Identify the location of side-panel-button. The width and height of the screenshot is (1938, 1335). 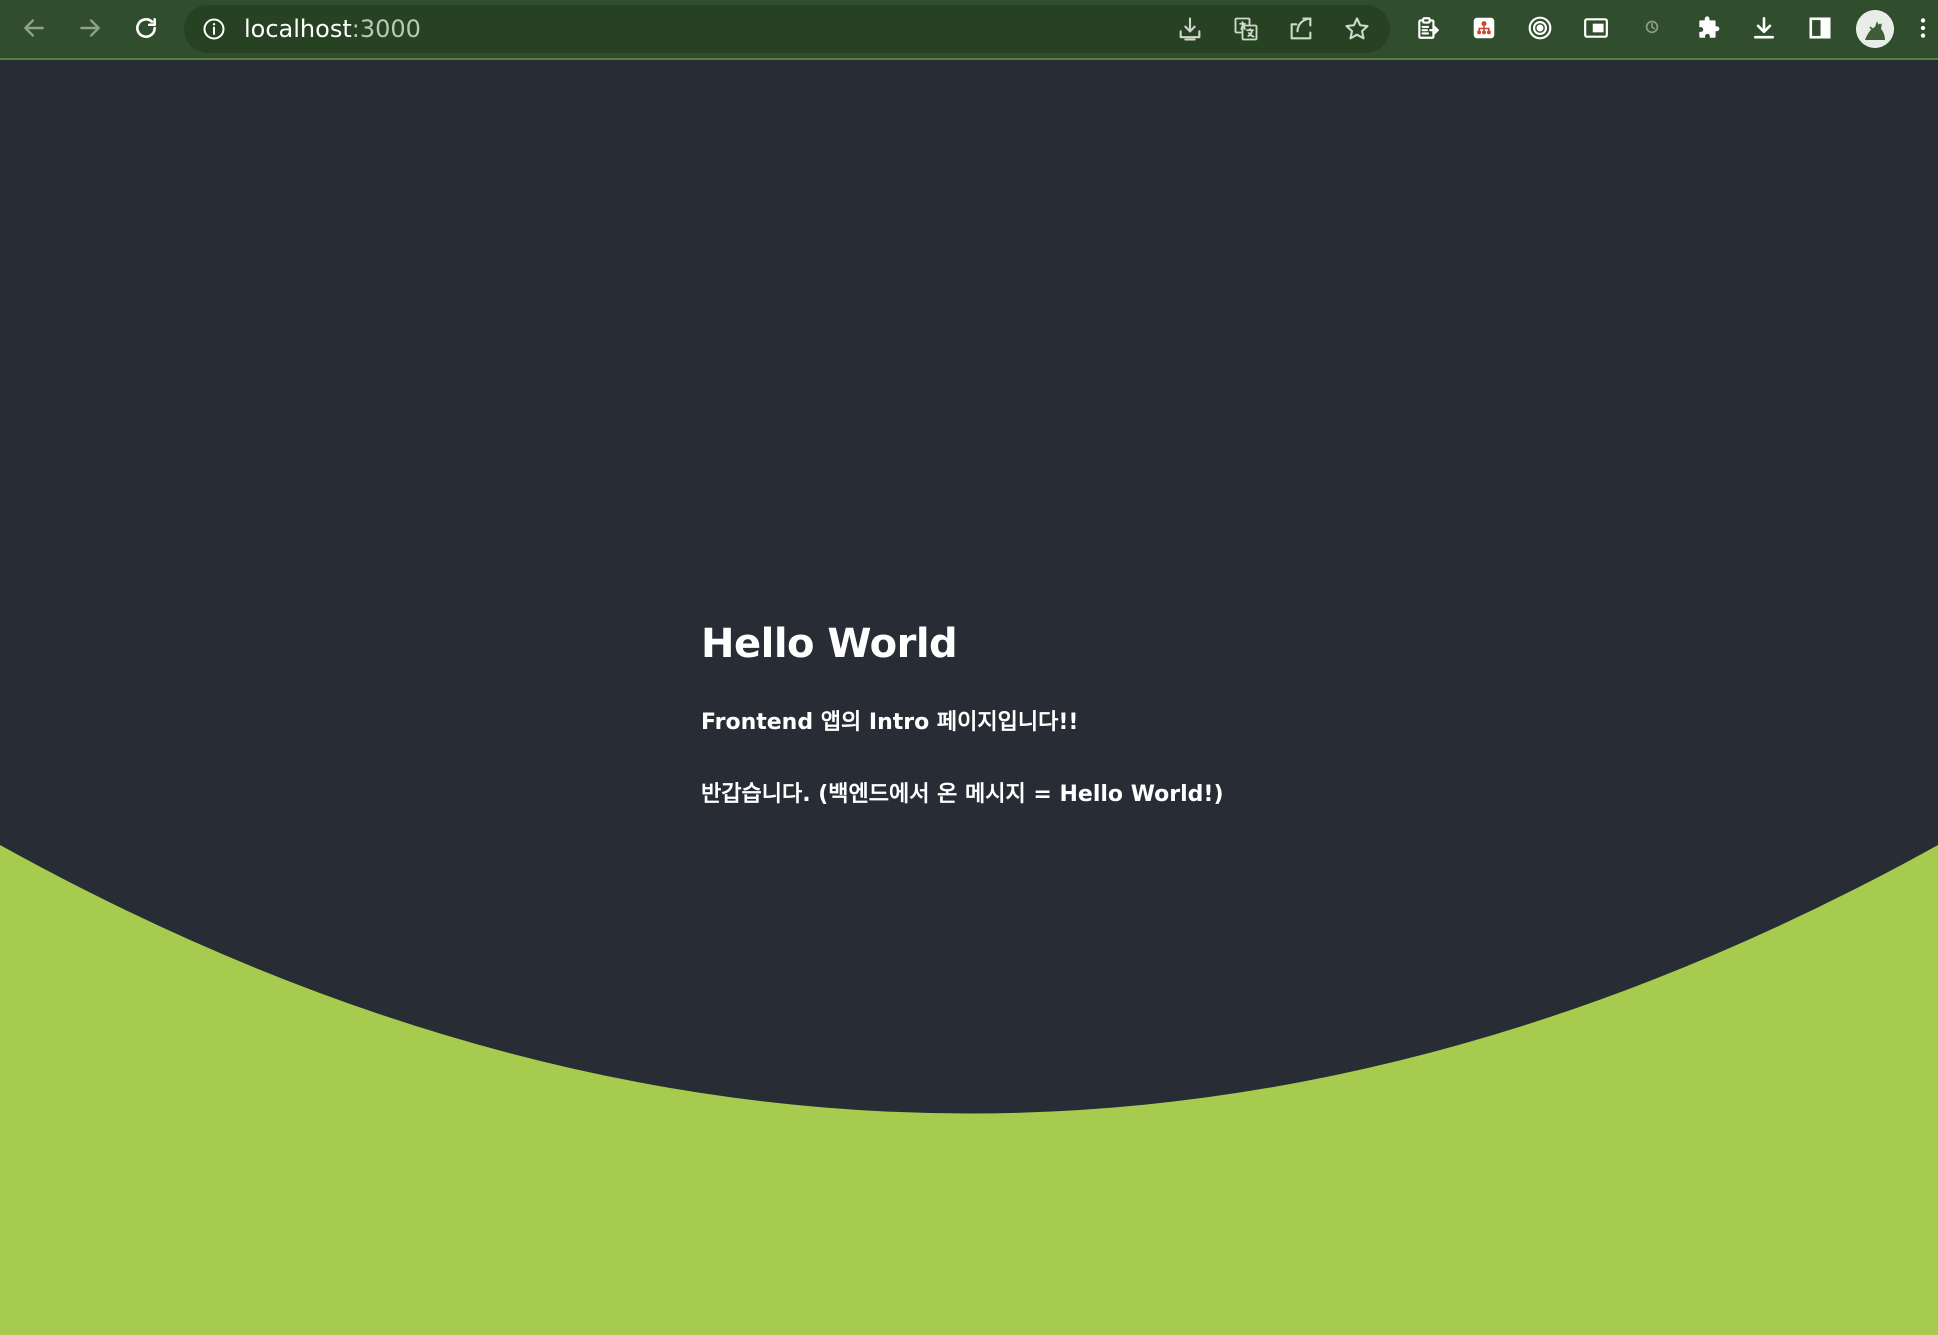
(1820, 28).